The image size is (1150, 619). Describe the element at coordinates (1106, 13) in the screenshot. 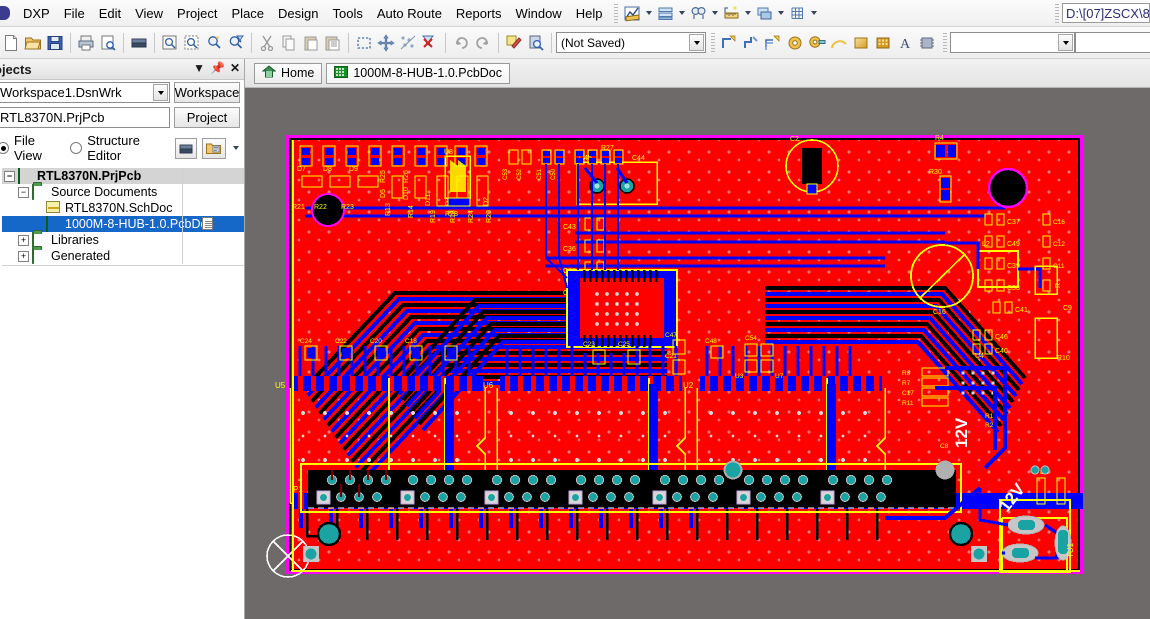

I see `document-path-field: D:\[07]ZSCX\8` at that location.